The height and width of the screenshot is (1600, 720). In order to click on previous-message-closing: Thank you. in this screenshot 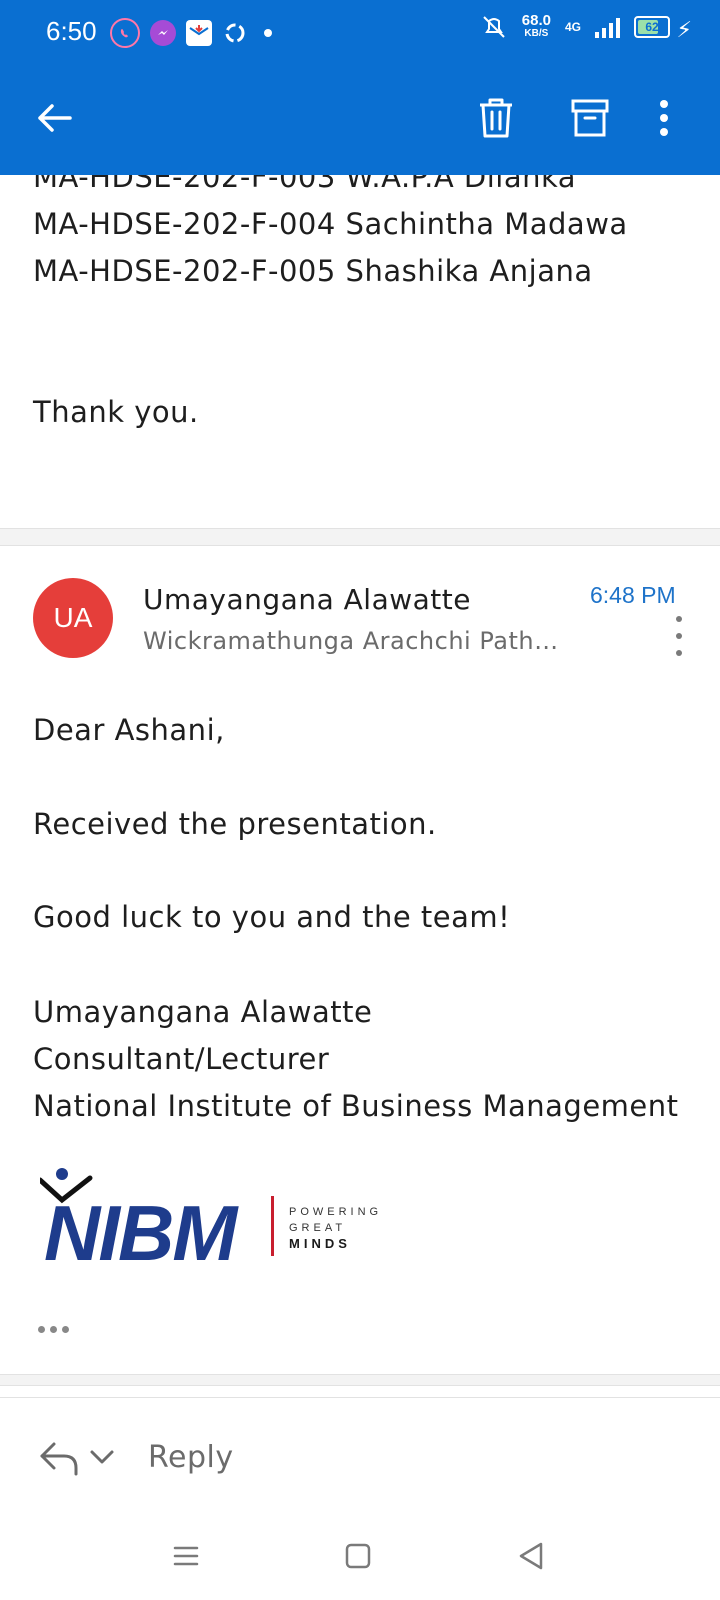, I will do `click(116, 412)`.